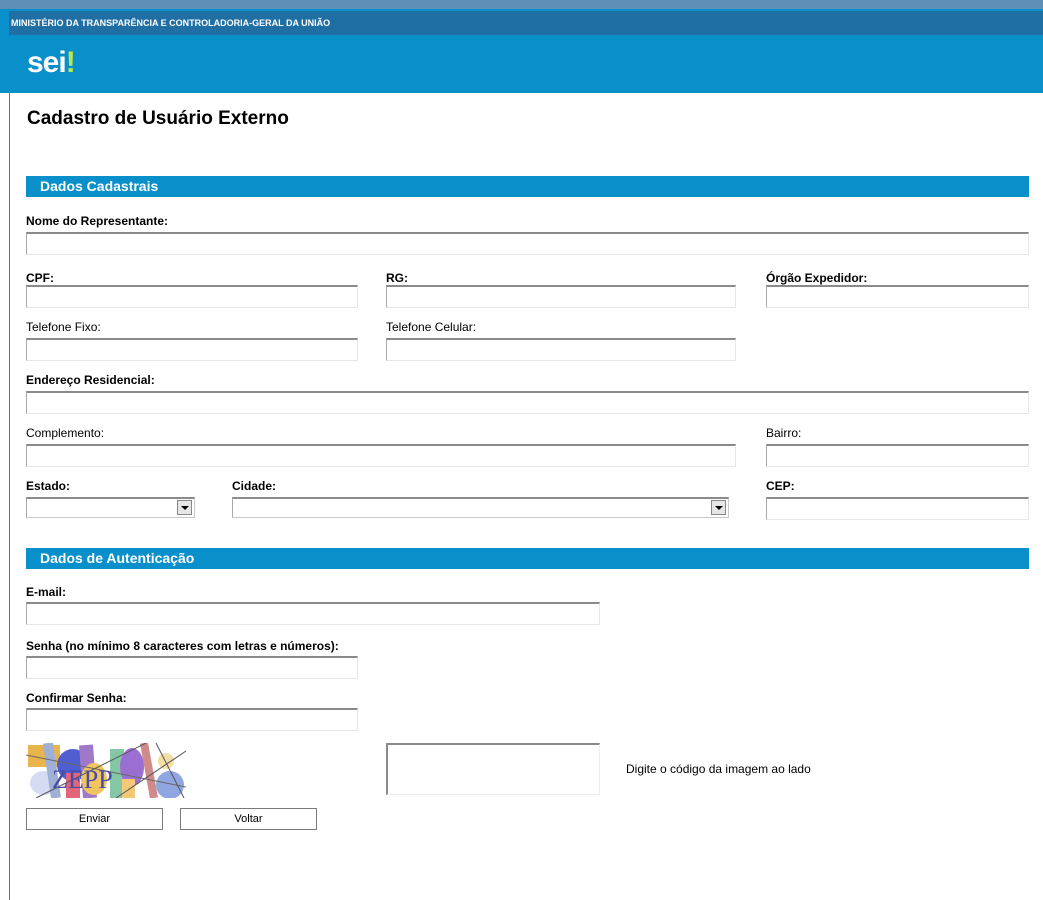 This screenshot has width=1043, height=900. Describe the element at coordinates (561, 349) in the screenshot. I see `telefone-celular-input` at that location.